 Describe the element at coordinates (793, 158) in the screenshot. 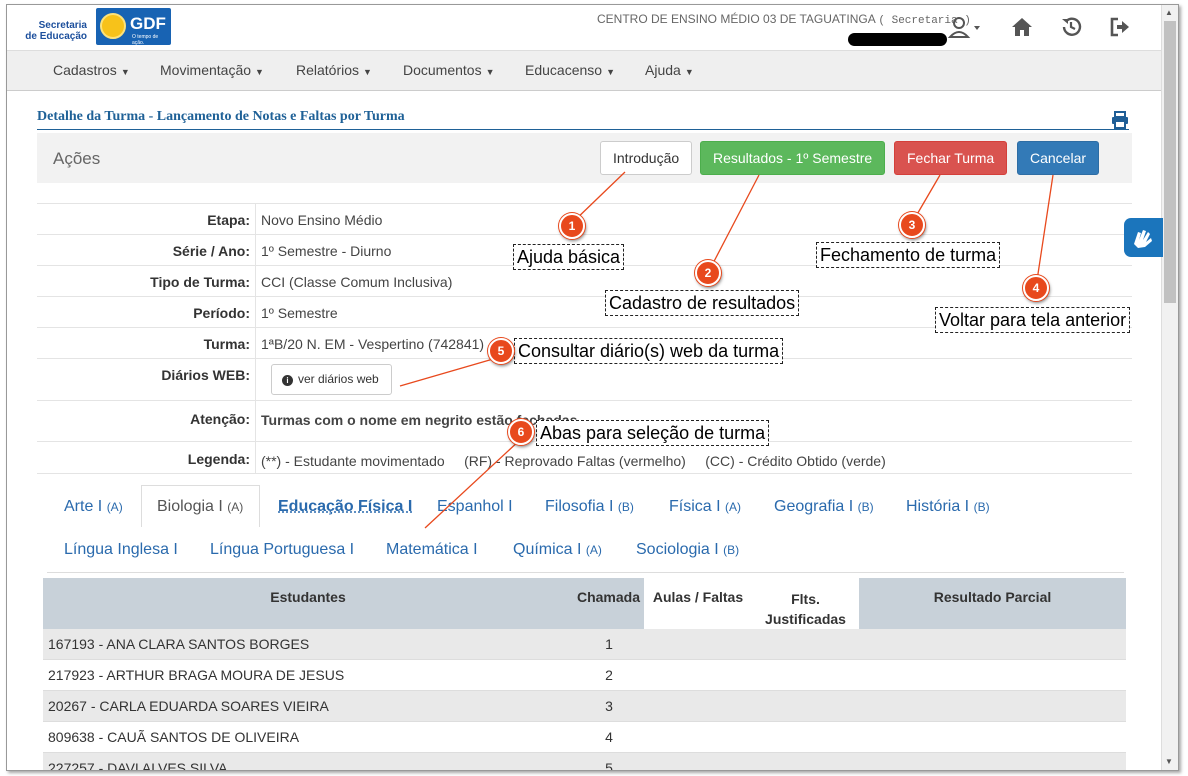

I see `results-button: Resultados - 1º Semestre` at that location.